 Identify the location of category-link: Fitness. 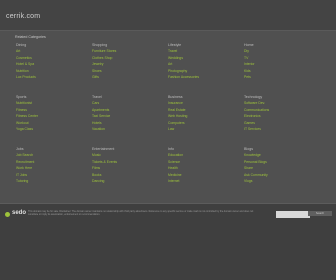
(54, 110).